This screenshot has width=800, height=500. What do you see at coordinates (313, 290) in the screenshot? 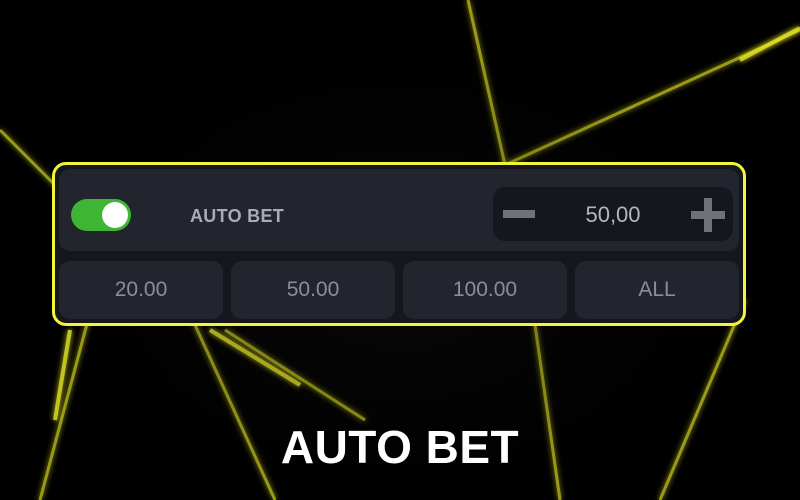
I see `quick-amount-button: 50.00` at bounding box center [313, 290].